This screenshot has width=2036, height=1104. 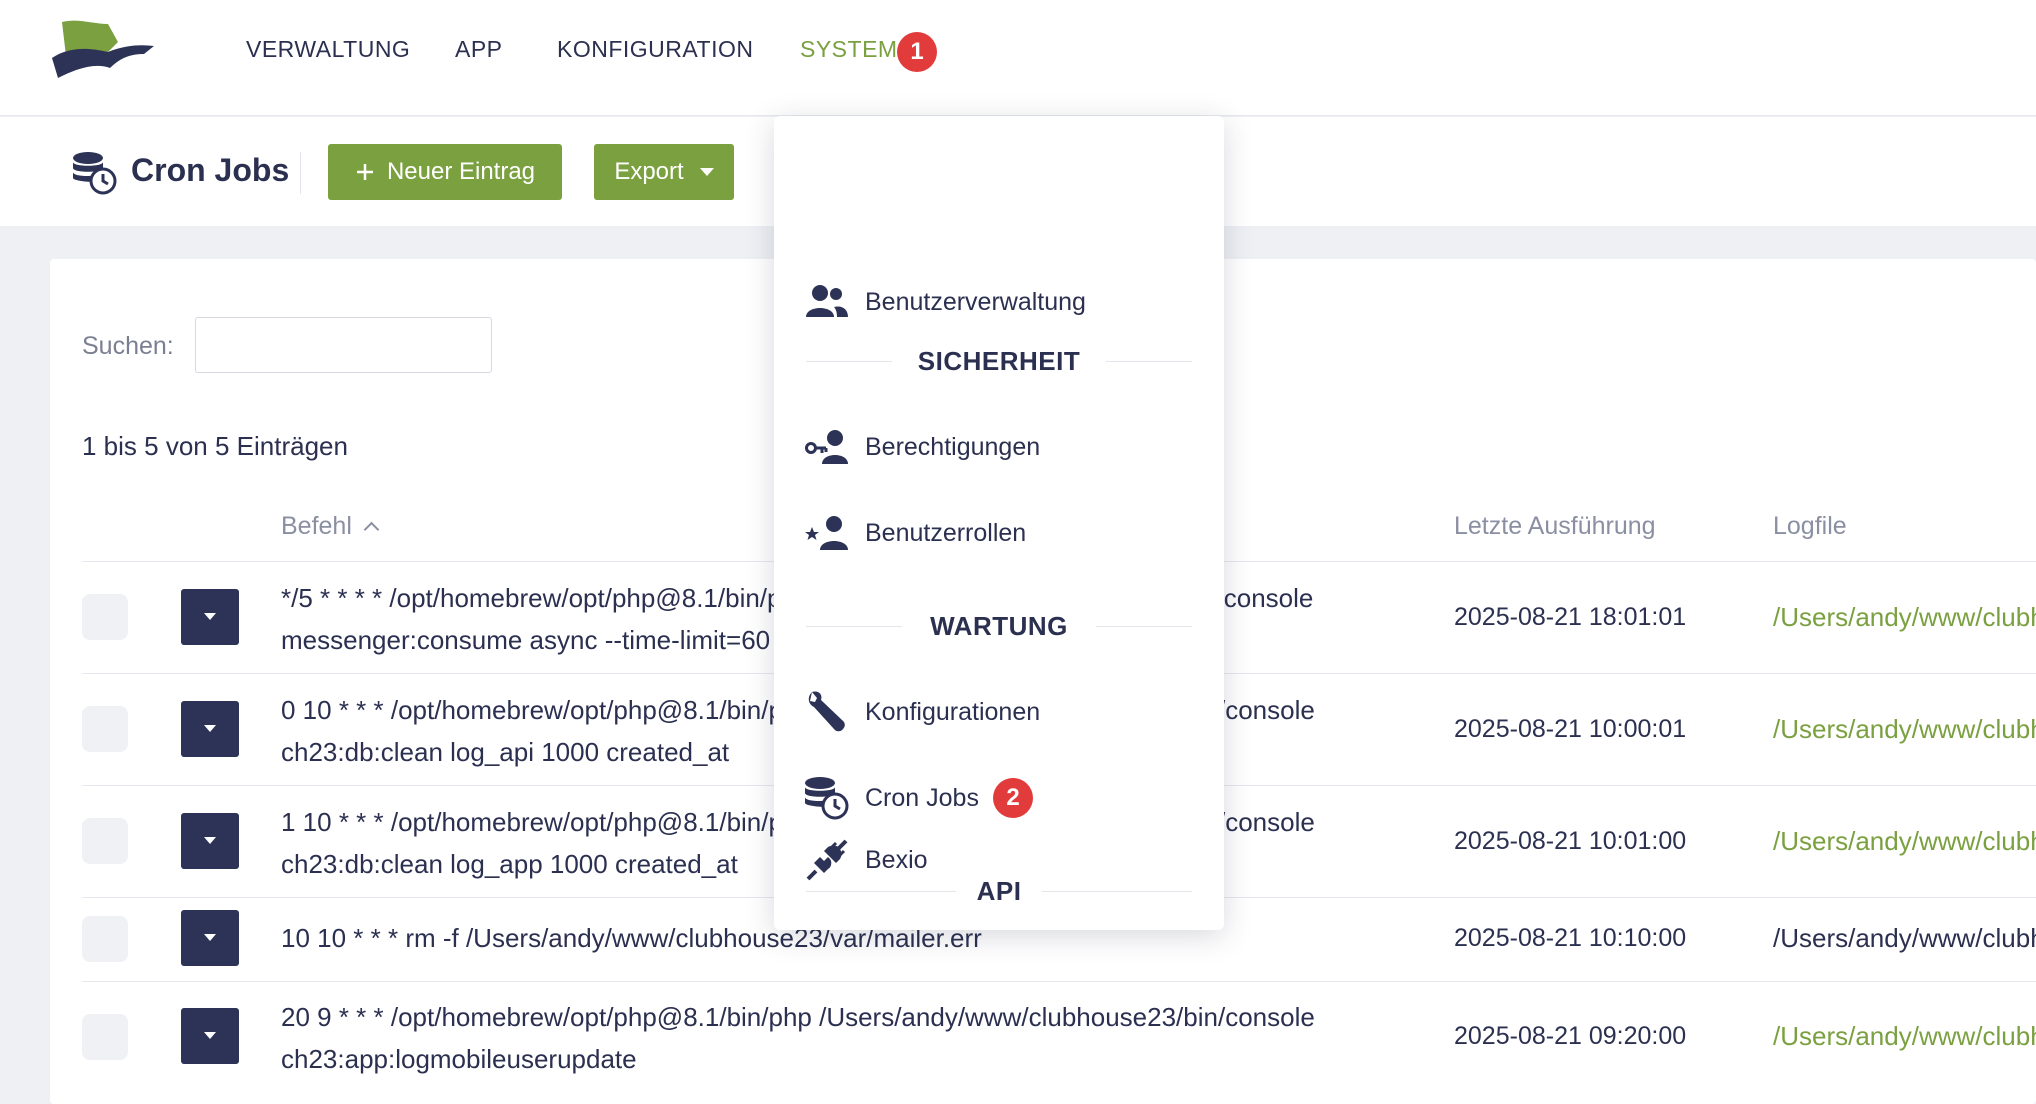 What do you see at coordinates (1013, 798) in the screenshot?
I see `cron-jobs-badge: 2` at bounding box center [1013, 798].